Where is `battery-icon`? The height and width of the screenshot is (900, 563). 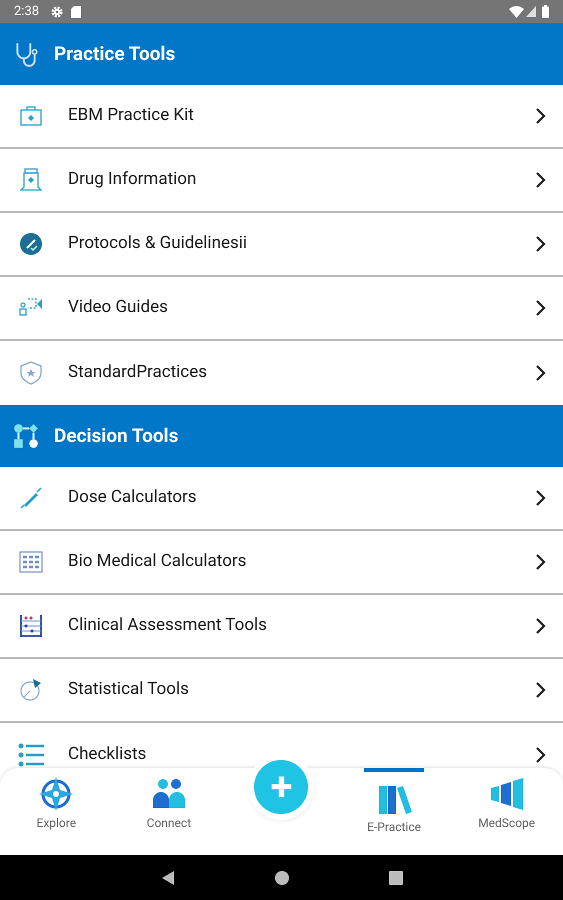 battery-icon is located at coordinates (545, 11).